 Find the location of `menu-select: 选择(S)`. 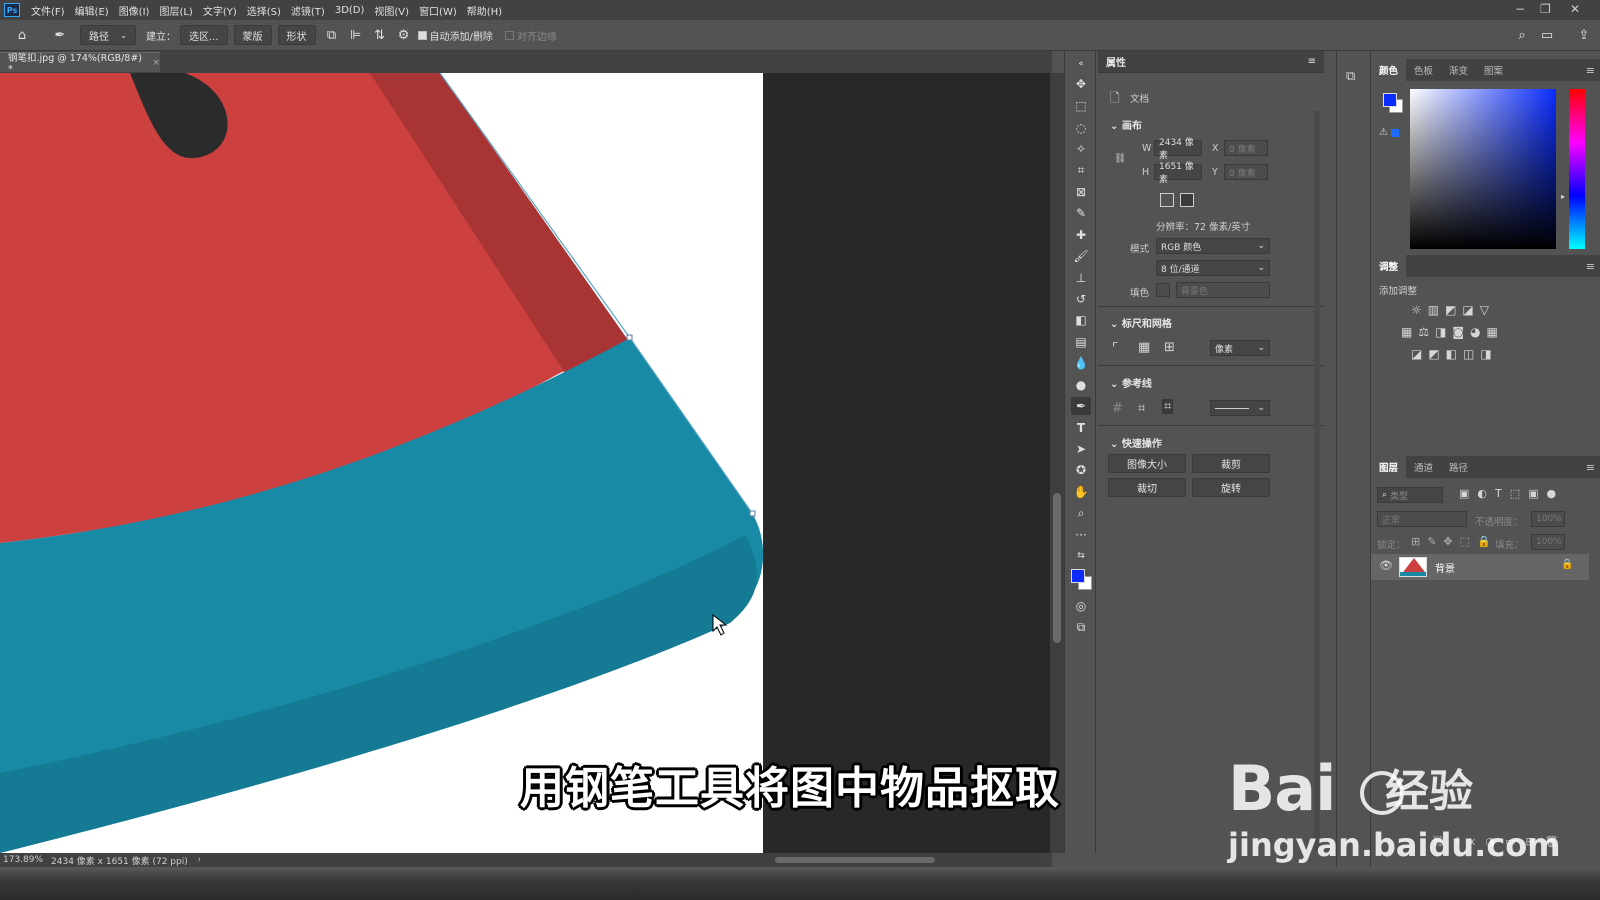

menu-select: 选择(S) is located at coordinates (264, 10).